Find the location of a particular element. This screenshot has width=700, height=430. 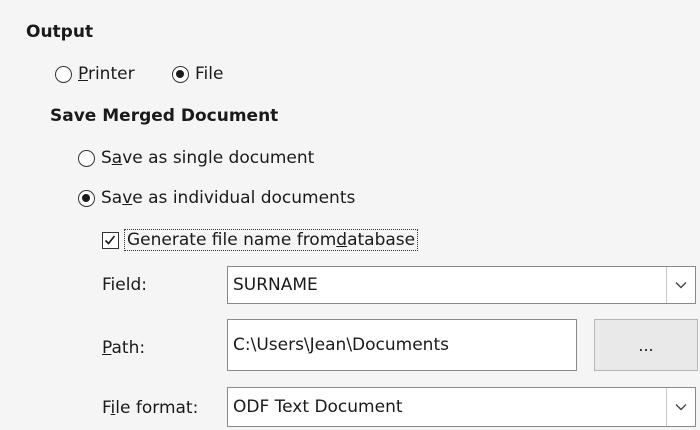

individual-documents-radio is located at coordinates (86, 198).